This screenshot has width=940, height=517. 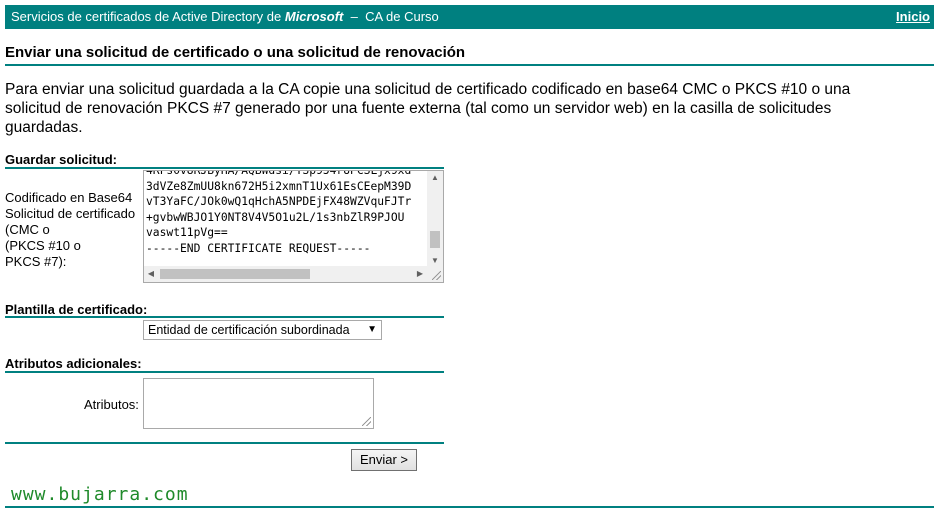 What do you see at coordinates (151, 274) in the screenshot?
I see `scroll-left-icon: ◀` at bounding box center [151, 274].